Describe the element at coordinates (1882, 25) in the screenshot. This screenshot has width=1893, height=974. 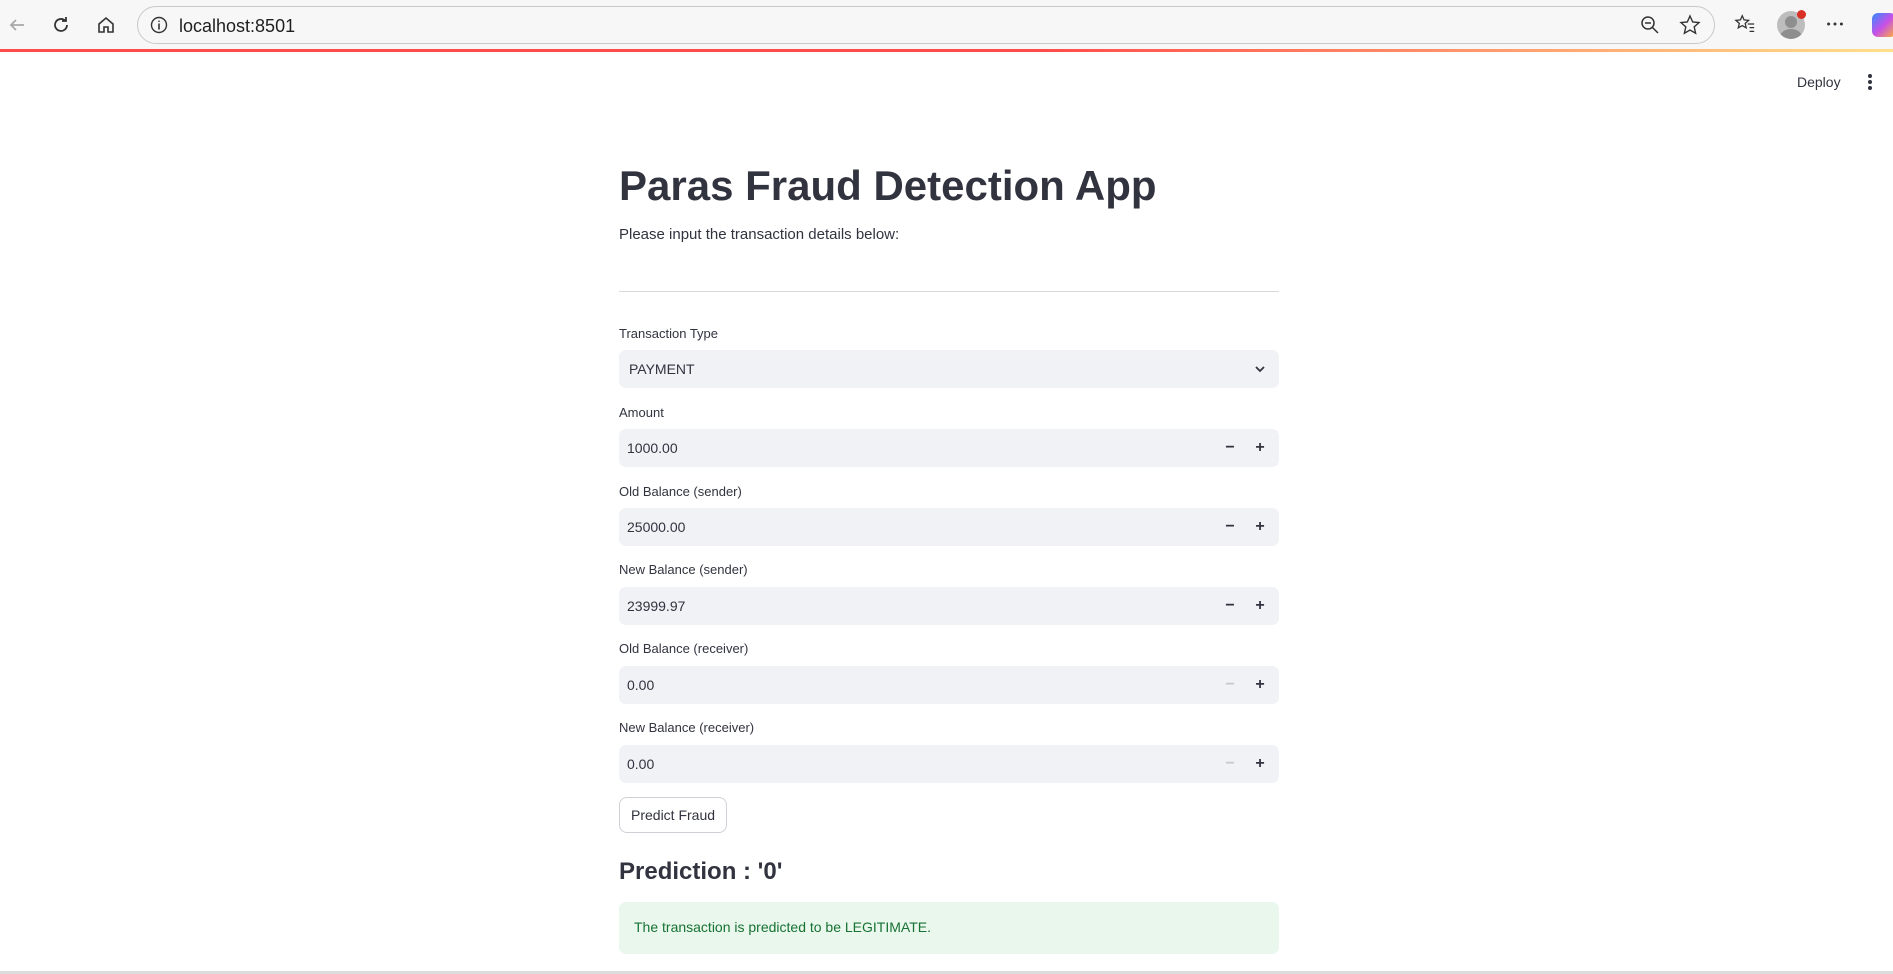
I see `copilot-icon` at that location.